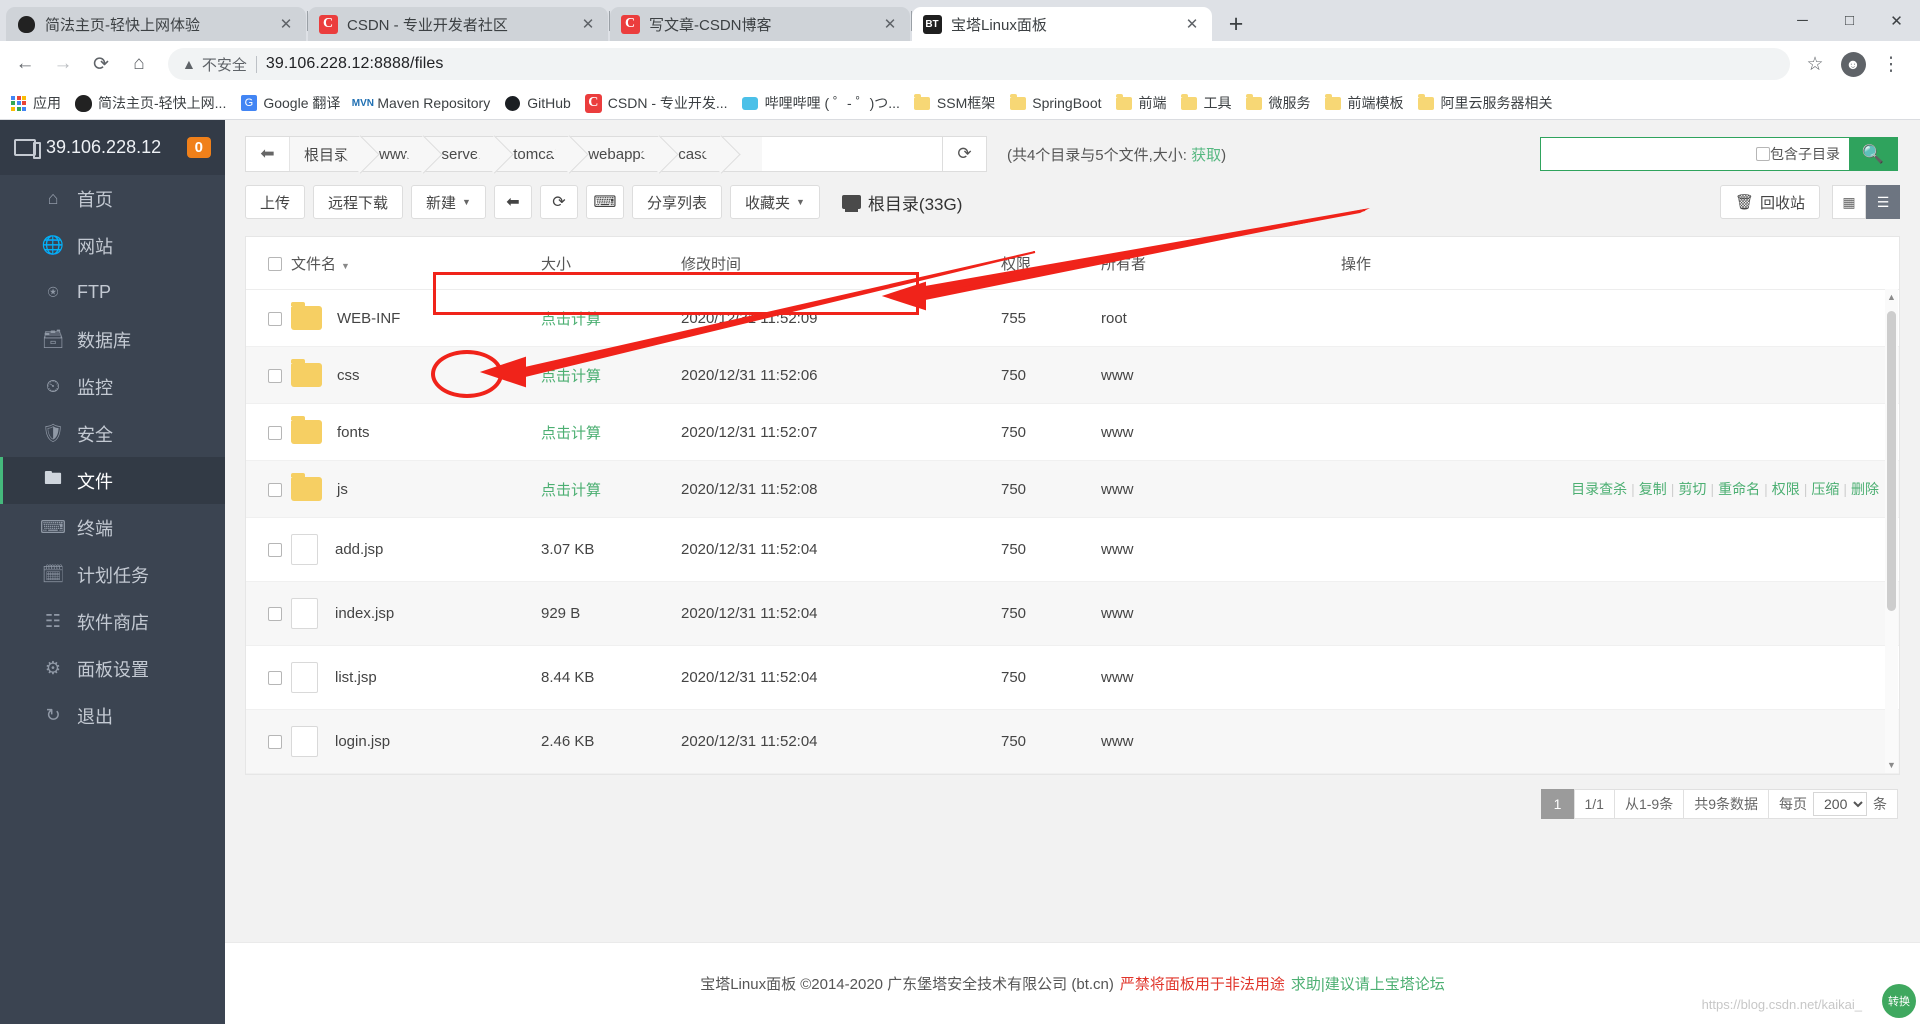 The width and height of the screenshot is (1920, 1030). Describe the element at coordinates (112, 574) in the screenshot. I see `sidebar-item-cron: 🗓 计划任务` at that location.